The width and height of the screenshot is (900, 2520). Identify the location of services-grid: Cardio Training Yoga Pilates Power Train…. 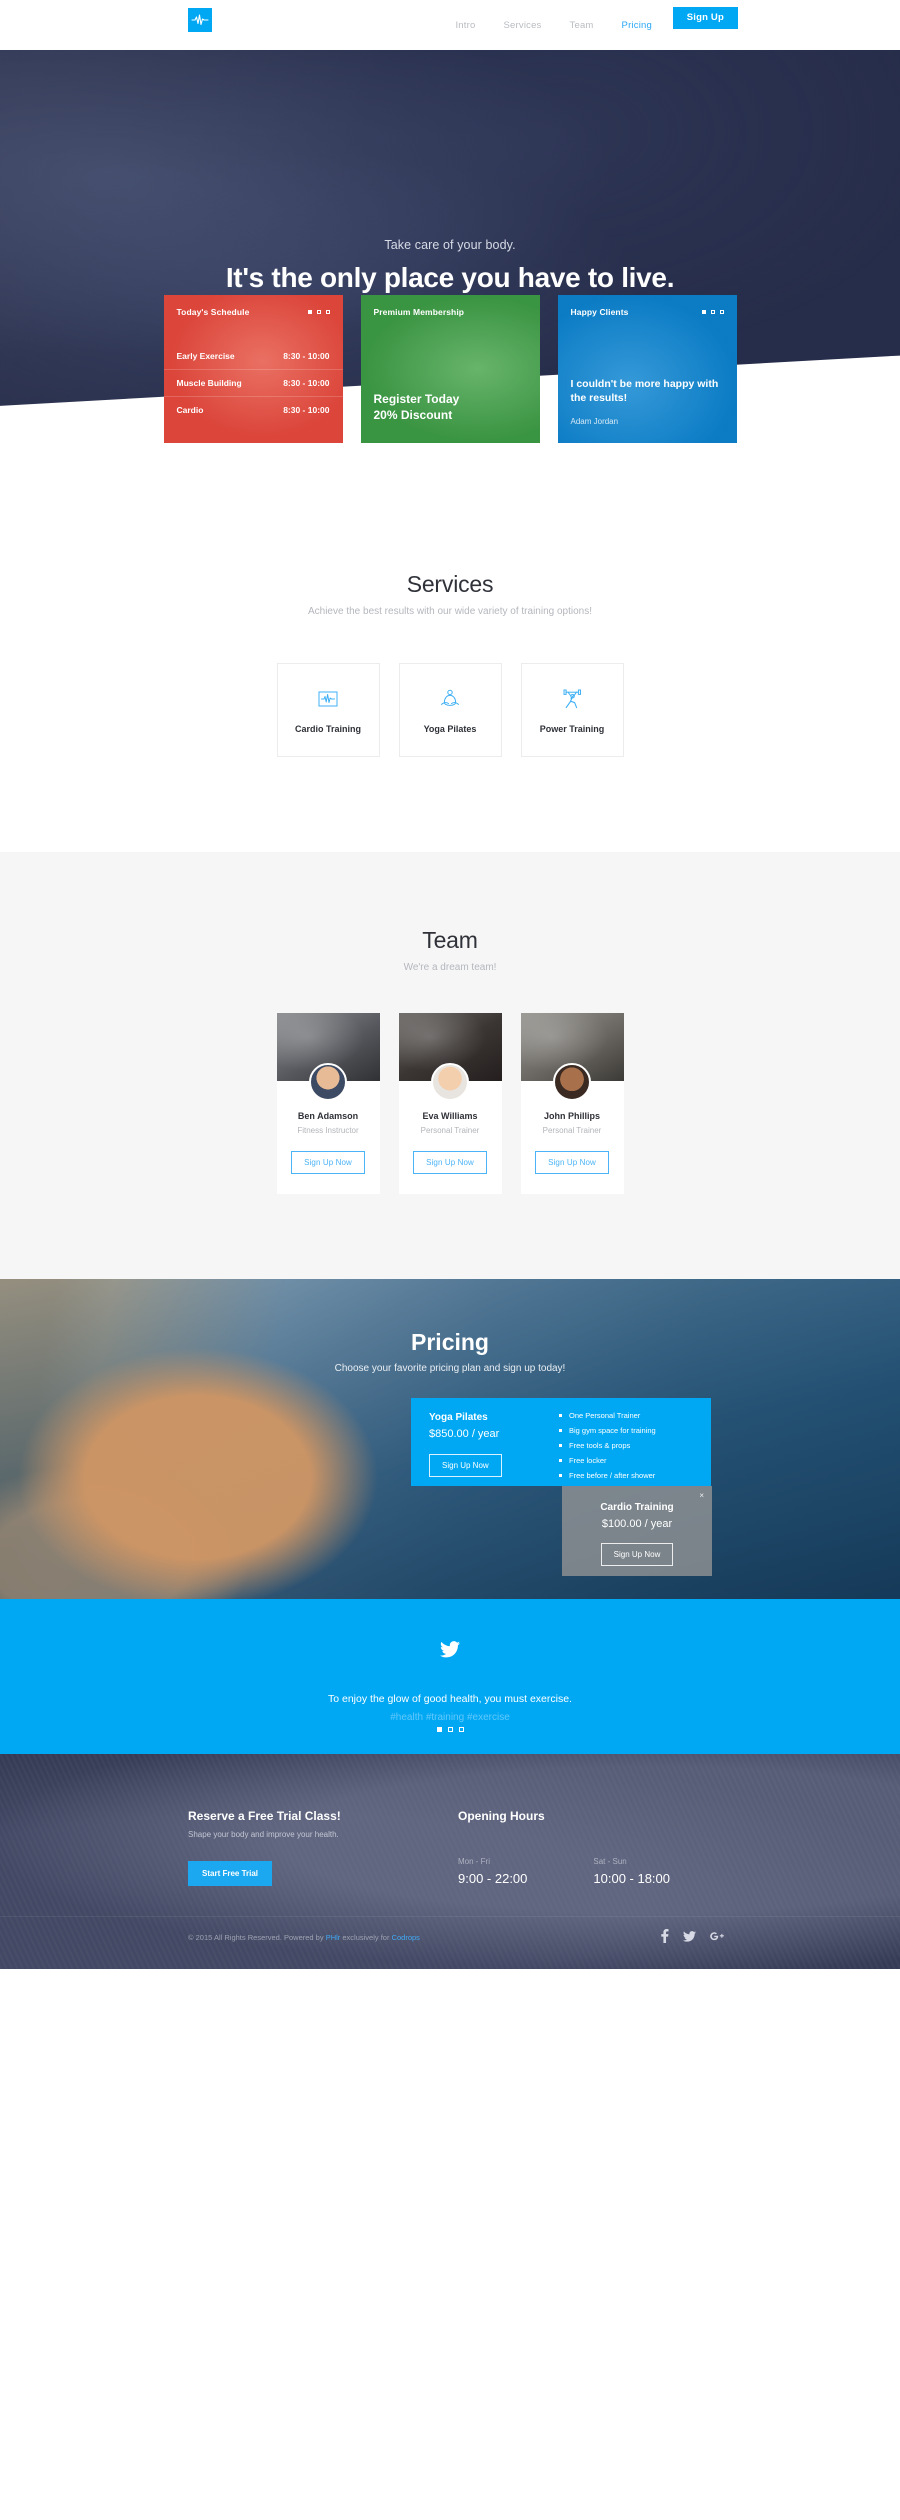
(450, 710).